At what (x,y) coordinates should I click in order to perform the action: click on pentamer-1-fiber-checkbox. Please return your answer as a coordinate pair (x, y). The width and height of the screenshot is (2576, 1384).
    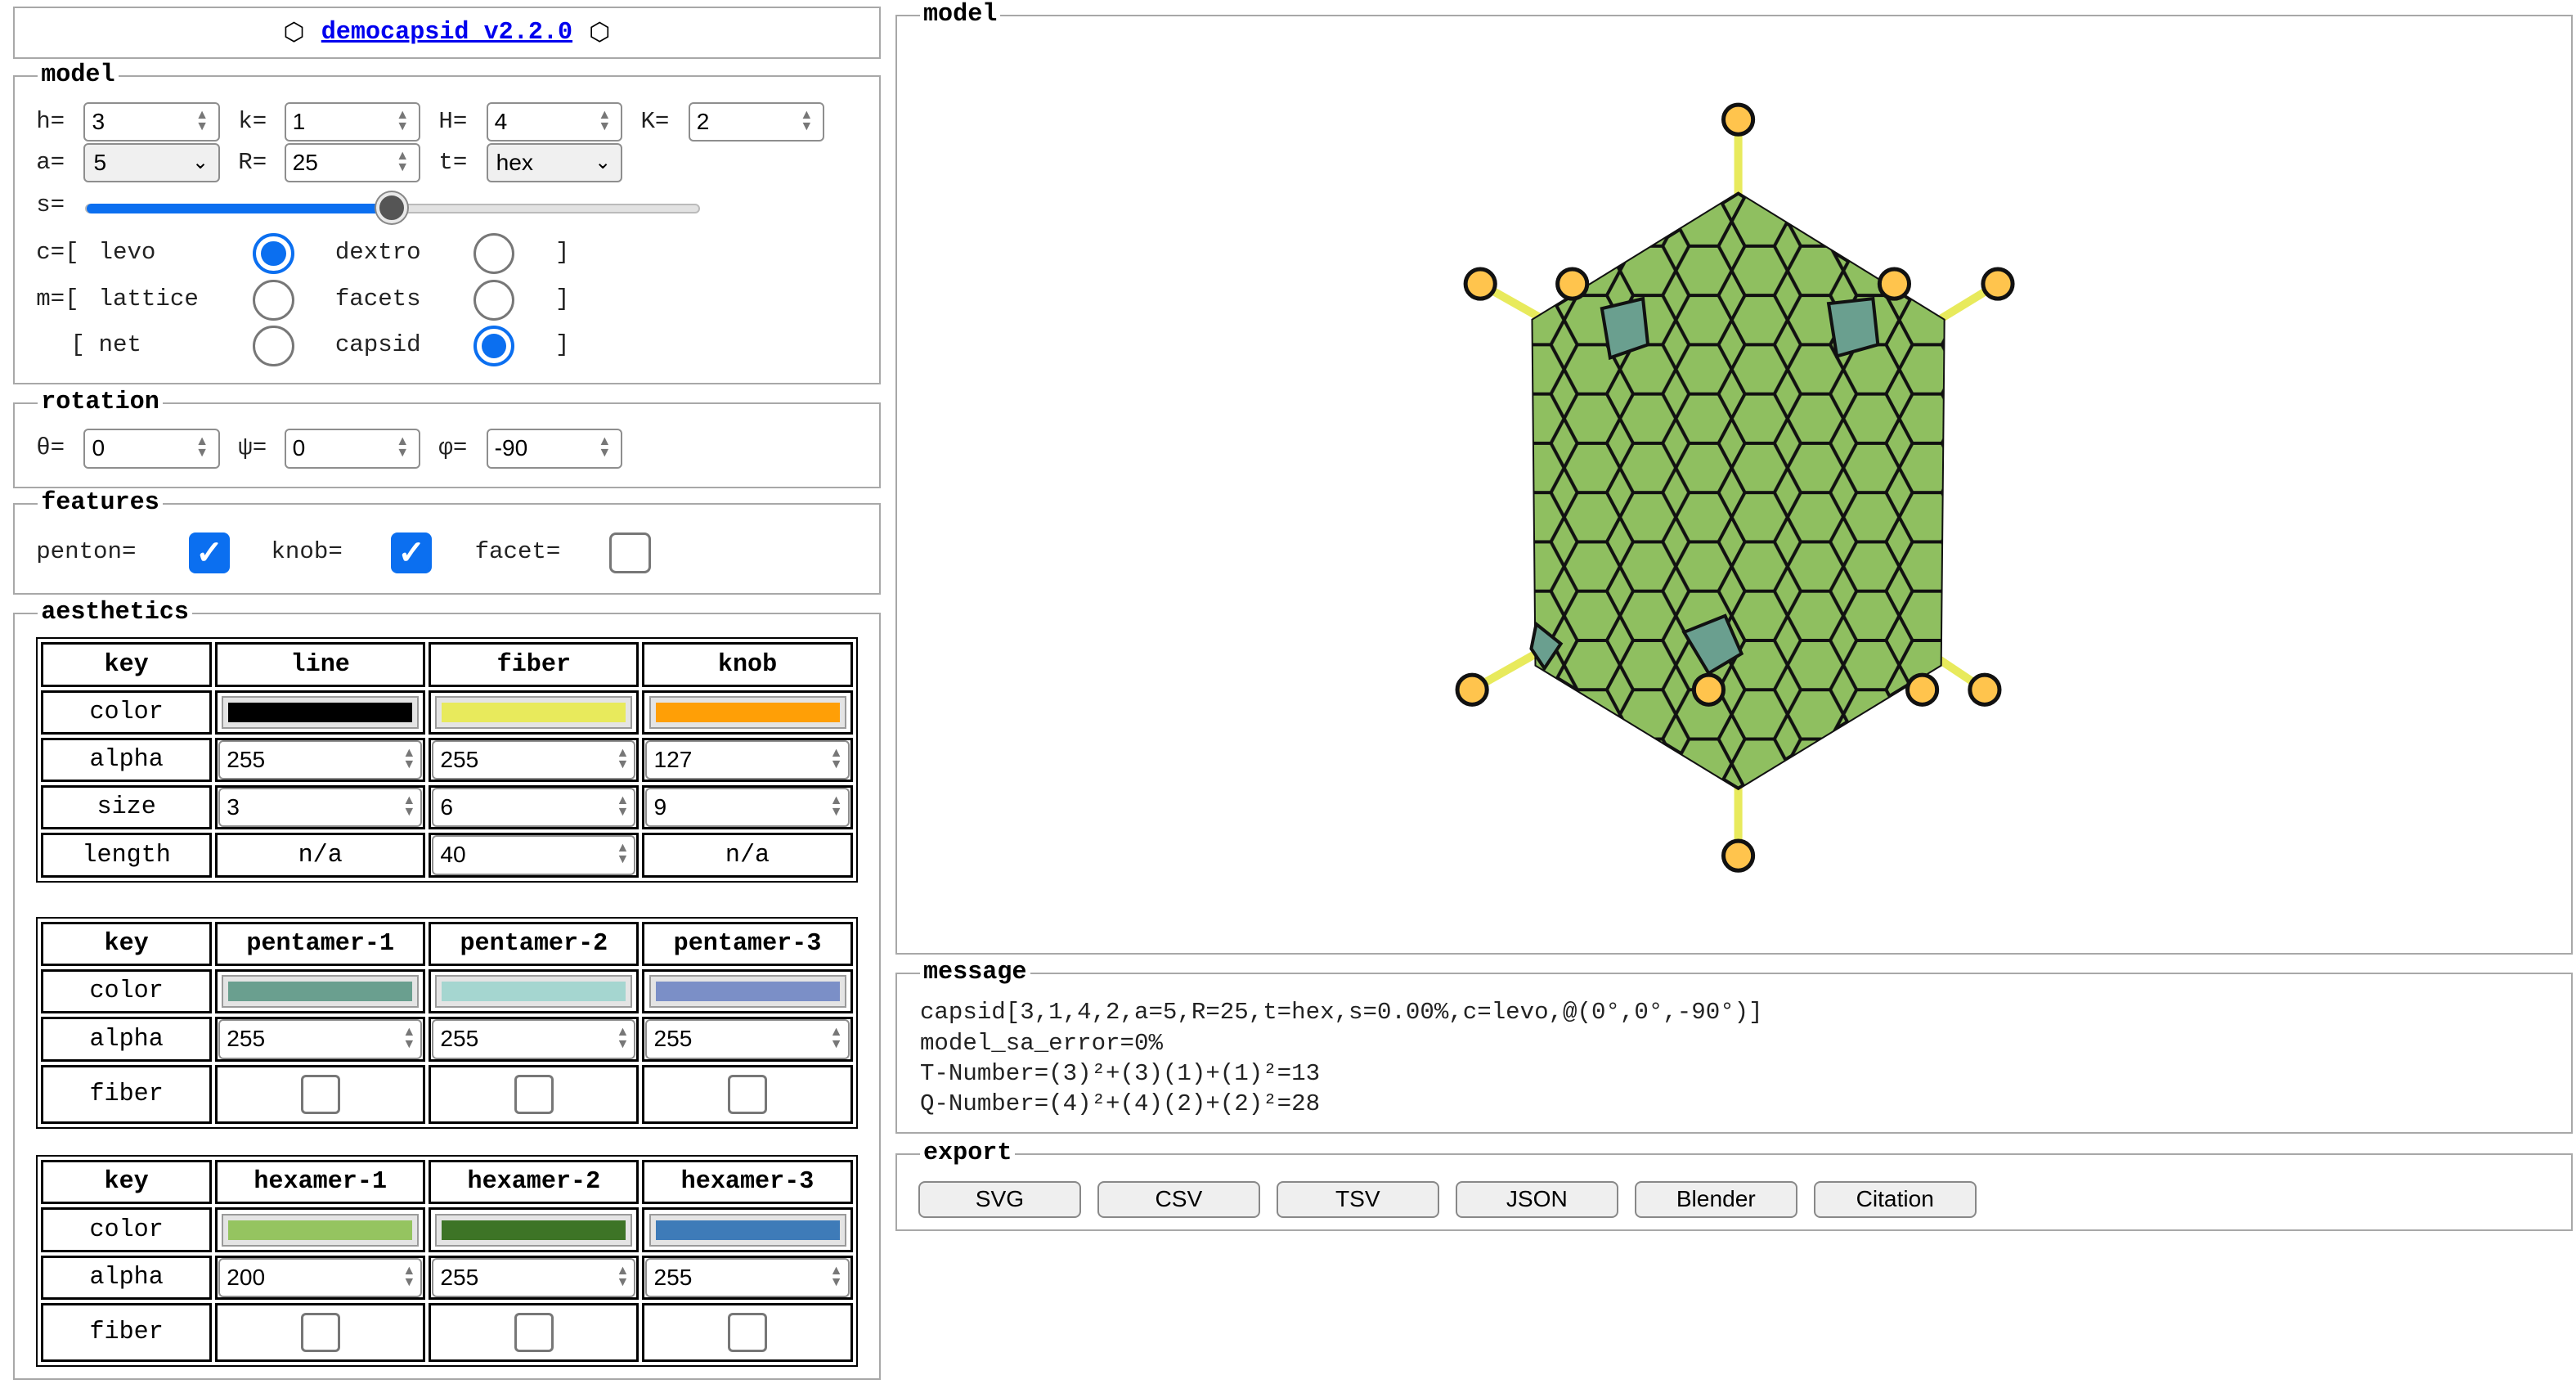
    Looking at the image, I should click on (320, 1094).